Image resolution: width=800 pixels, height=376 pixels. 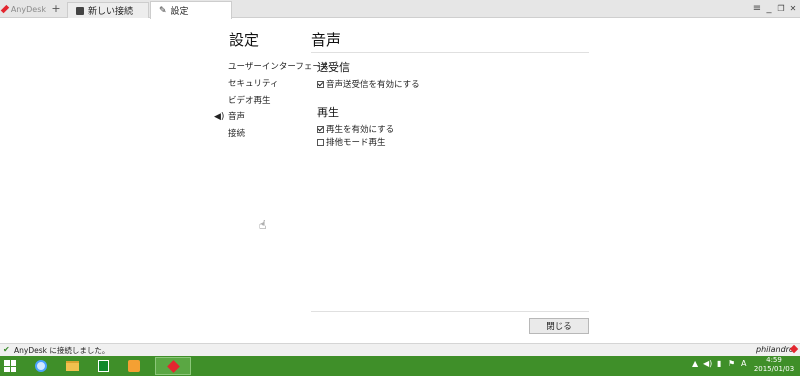 What do you see at coordinates (781, 9) in the screenshot?
I see `restore-button: ❐` at bounding box center [781, 9].